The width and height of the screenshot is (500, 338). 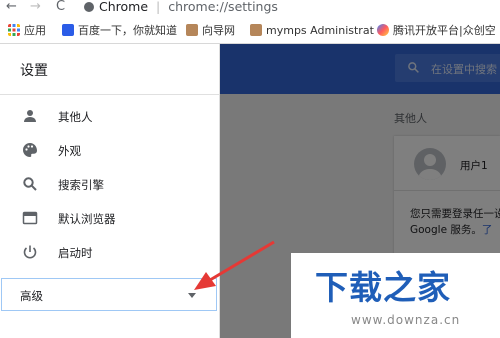 I want to click on bookmark-xiangdao: 向导网, so click(x=210, y=31).